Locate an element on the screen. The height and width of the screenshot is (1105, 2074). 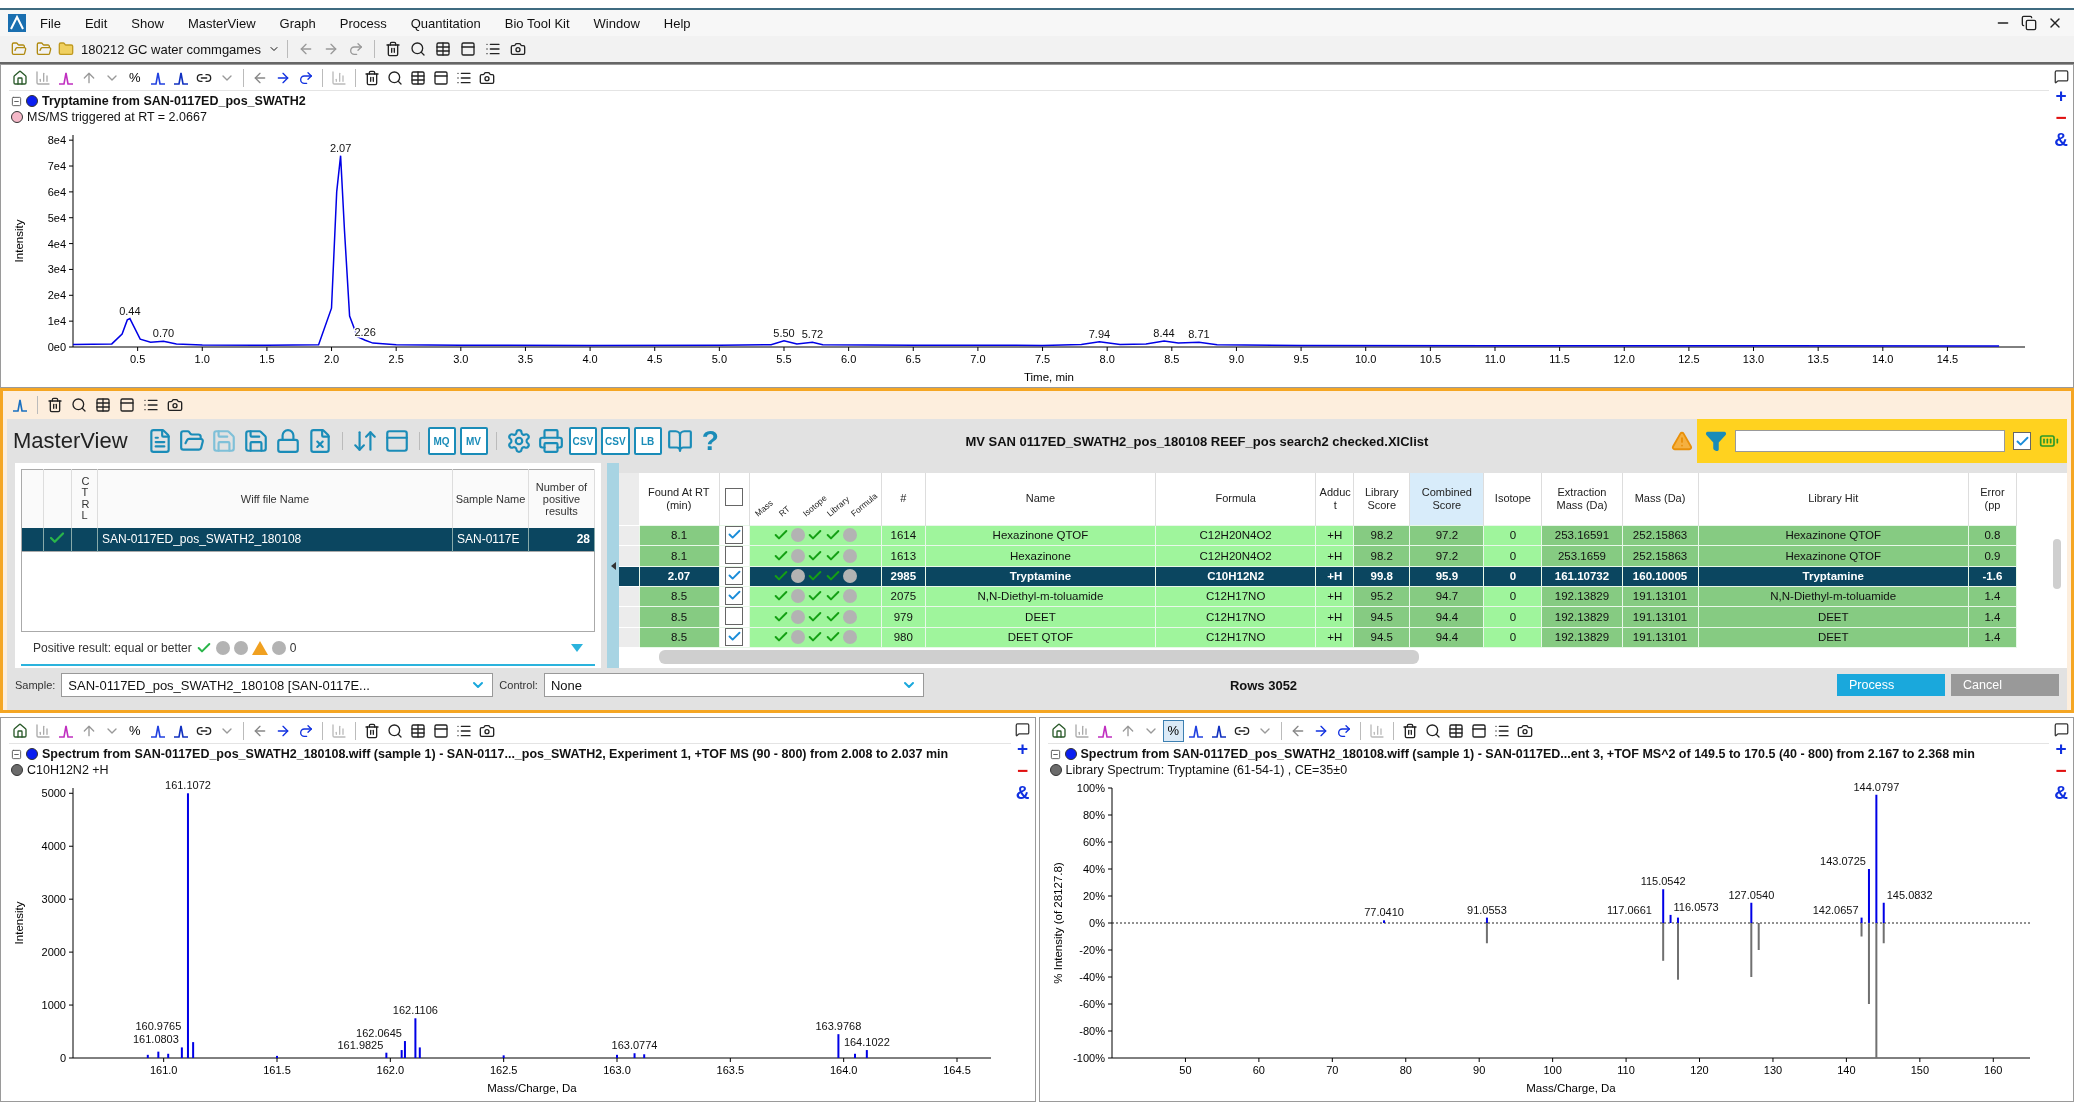
menu-item: Edit is located at coordinates (96, 23).